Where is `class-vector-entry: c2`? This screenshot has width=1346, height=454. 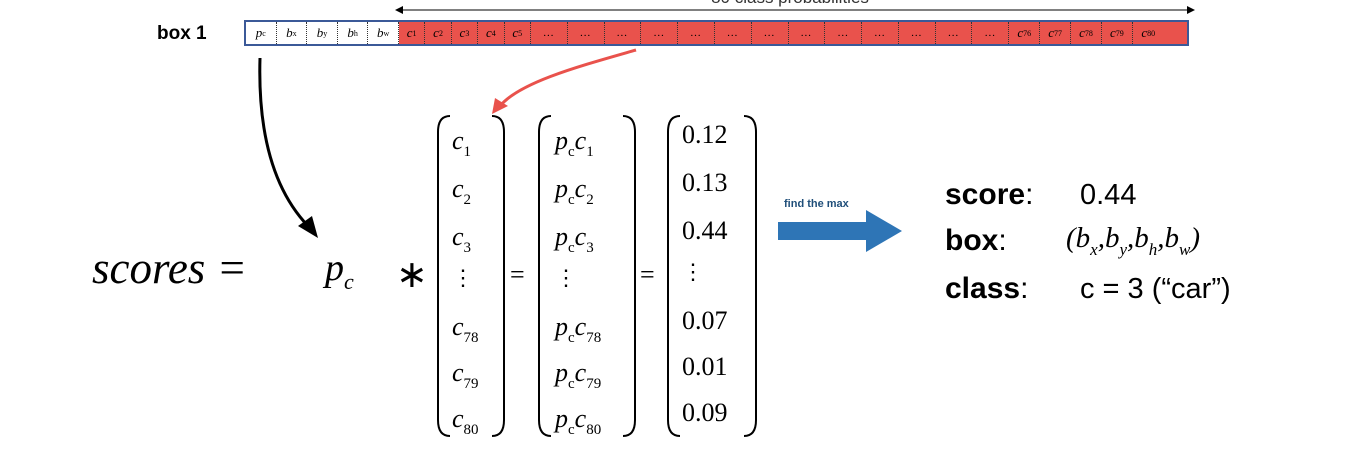 class-vector-entry: c2 is located at coordinates (462, 191).